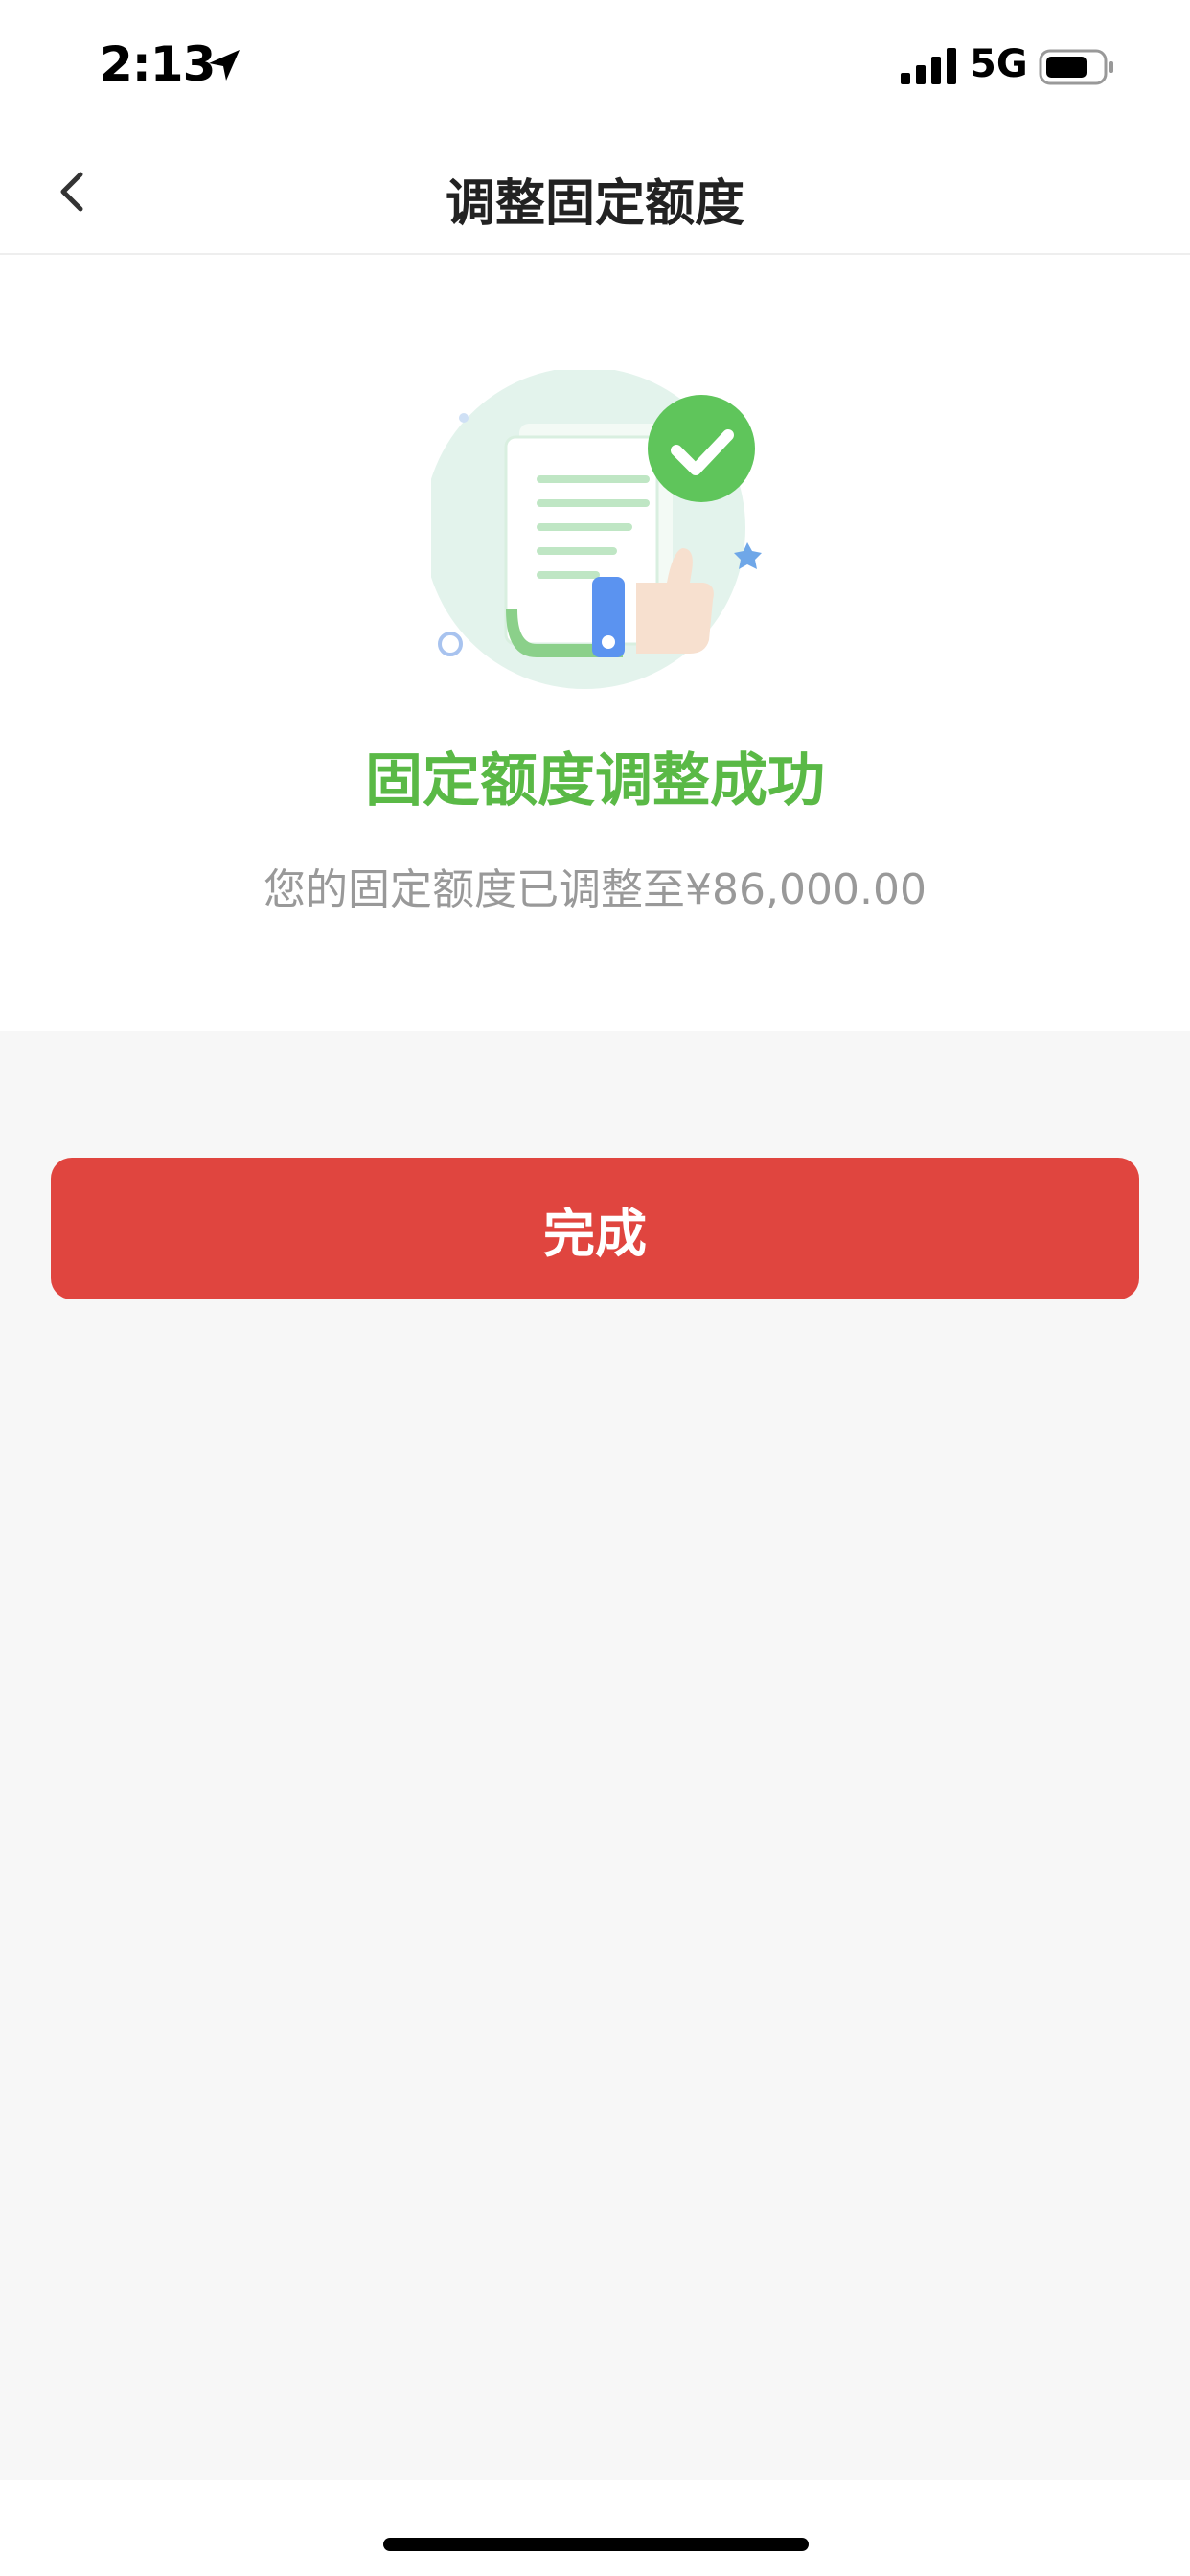  What do you see at coordinates (1076, 67) in the screenshot?
I see `battery-icon` at bounding box center [1076, 67].